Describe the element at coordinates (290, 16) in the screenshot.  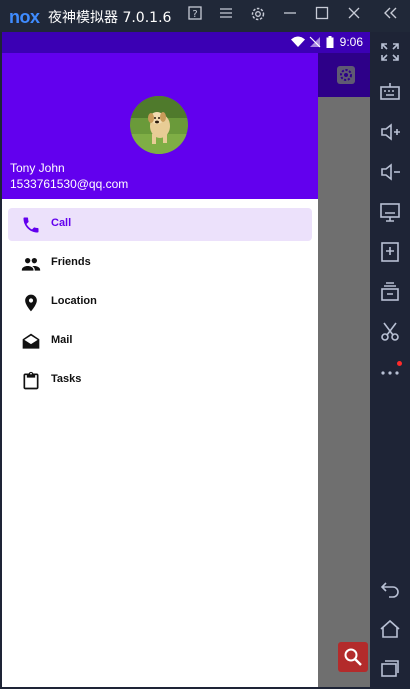
I see `minimize-icon` at that location.